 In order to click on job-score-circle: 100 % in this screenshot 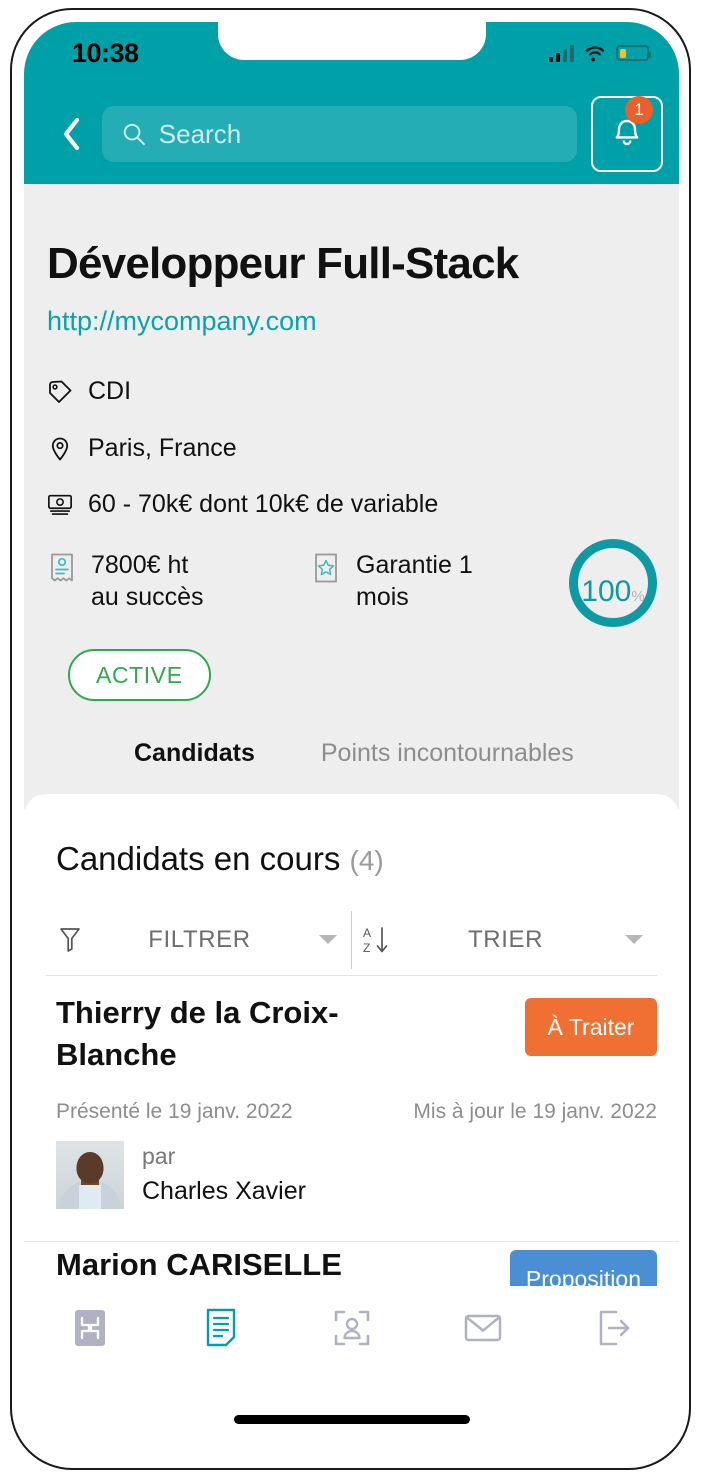, I will do `click(613, 583)`.